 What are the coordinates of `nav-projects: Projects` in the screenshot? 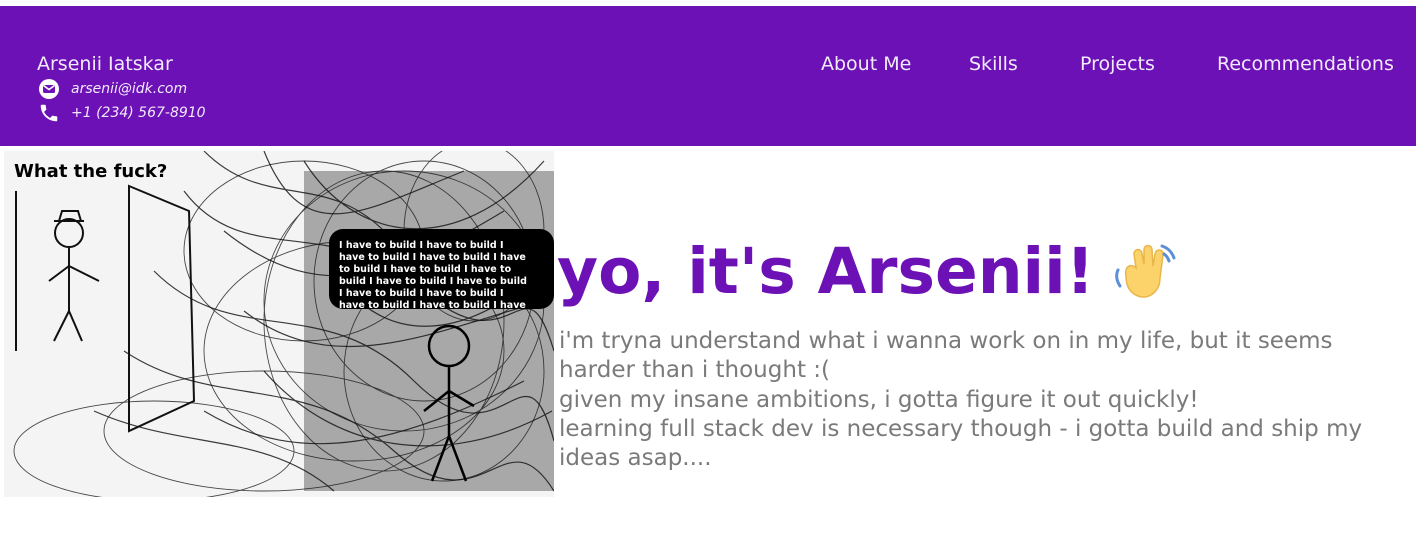 It's located at (1117, 64).